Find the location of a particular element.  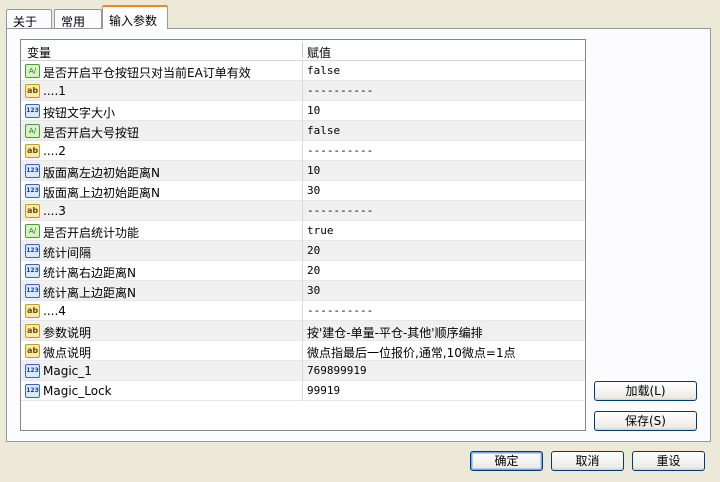

param-name: ....3 is located at coordinates (54, 211).